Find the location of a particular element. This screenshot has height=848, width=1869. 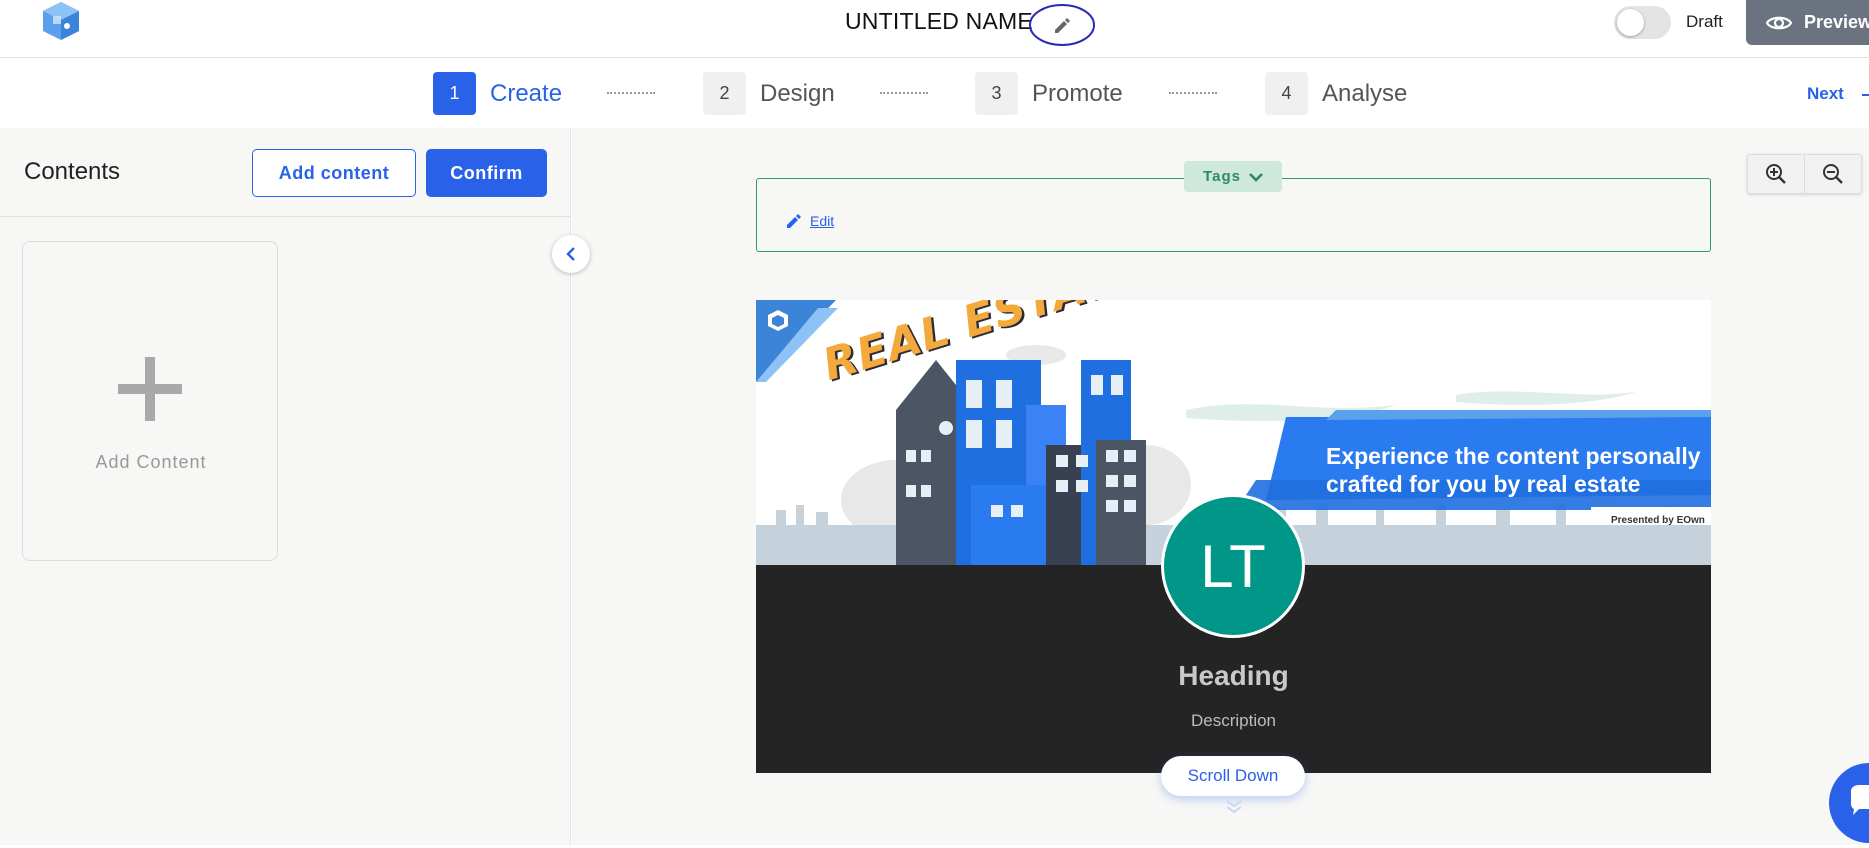

scroll-down-button: Scroll Down is located at coordinates (1233, 776).